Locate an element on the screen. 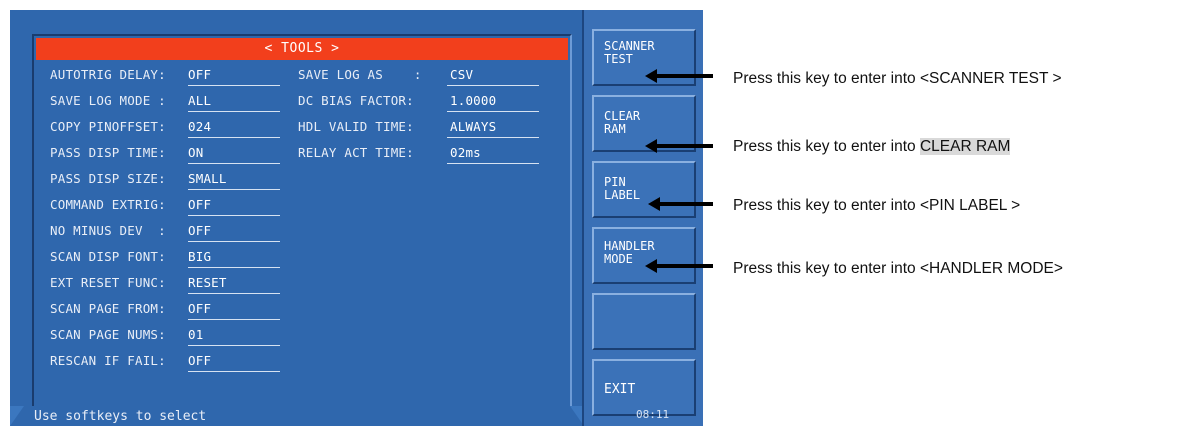 Image resolution: width=1190 pixels, height=426 pixels. pass-disp-time-value: ON is located at coordinates (195, 153).